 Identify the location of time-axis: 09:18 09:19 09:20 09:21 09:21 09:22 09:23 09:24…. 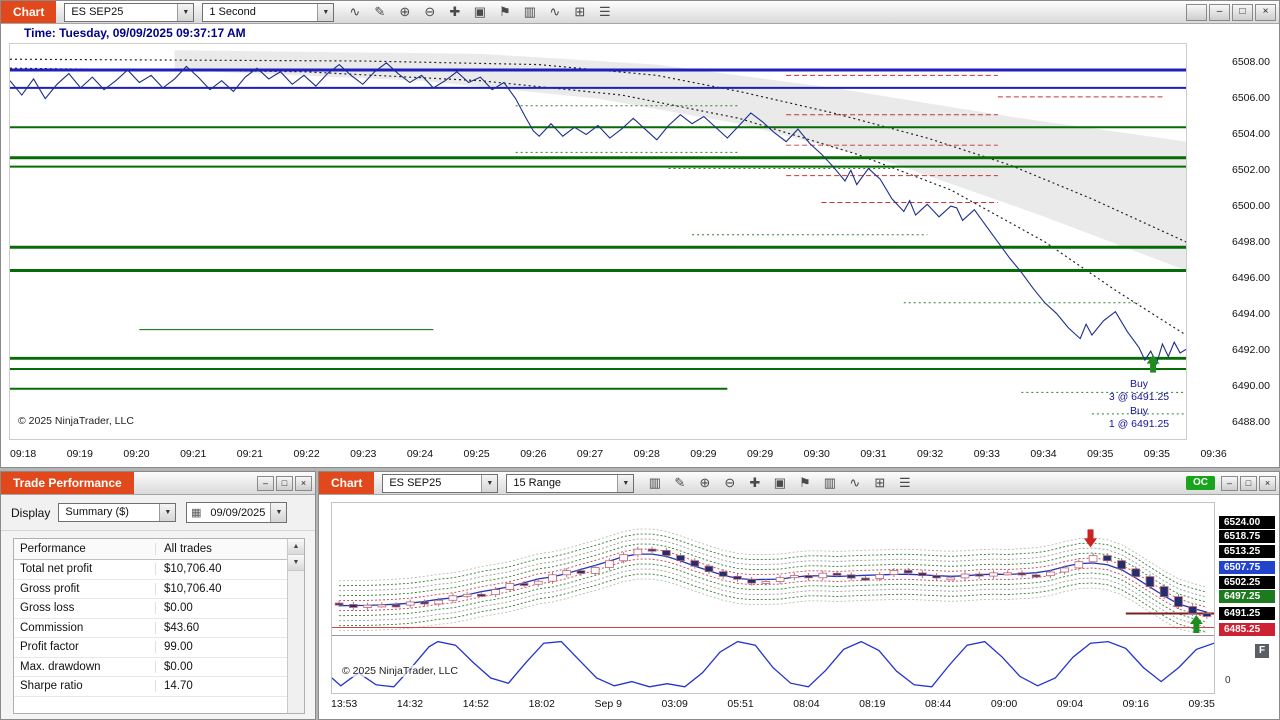
(618, 454).